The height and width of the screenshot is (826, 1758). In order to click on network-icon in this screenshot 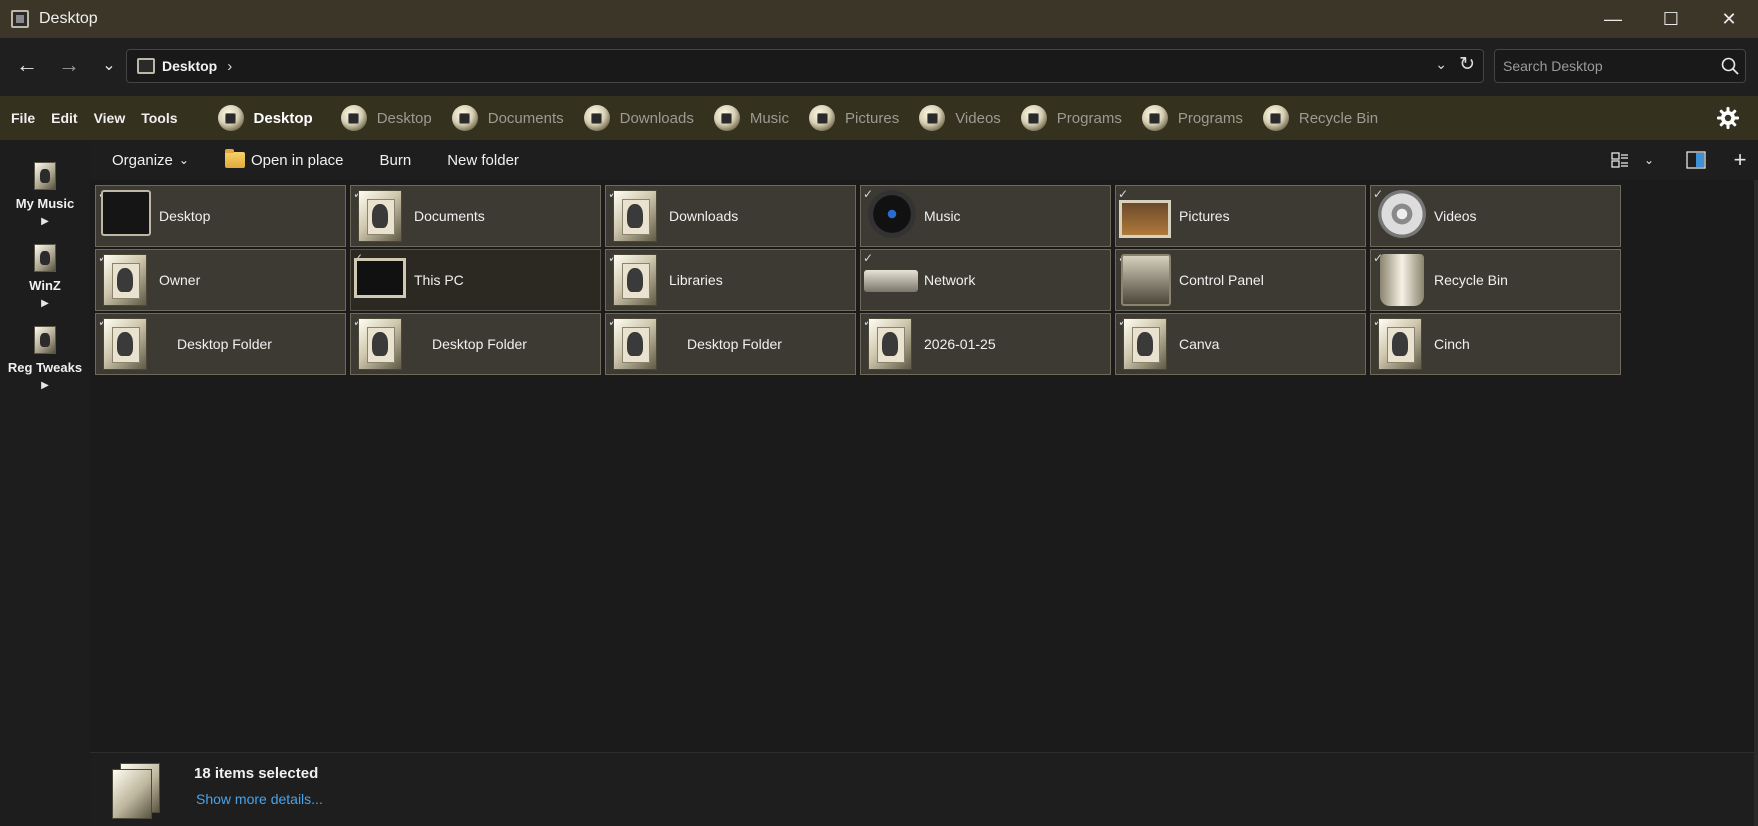, I will do `click(891, 281)`.